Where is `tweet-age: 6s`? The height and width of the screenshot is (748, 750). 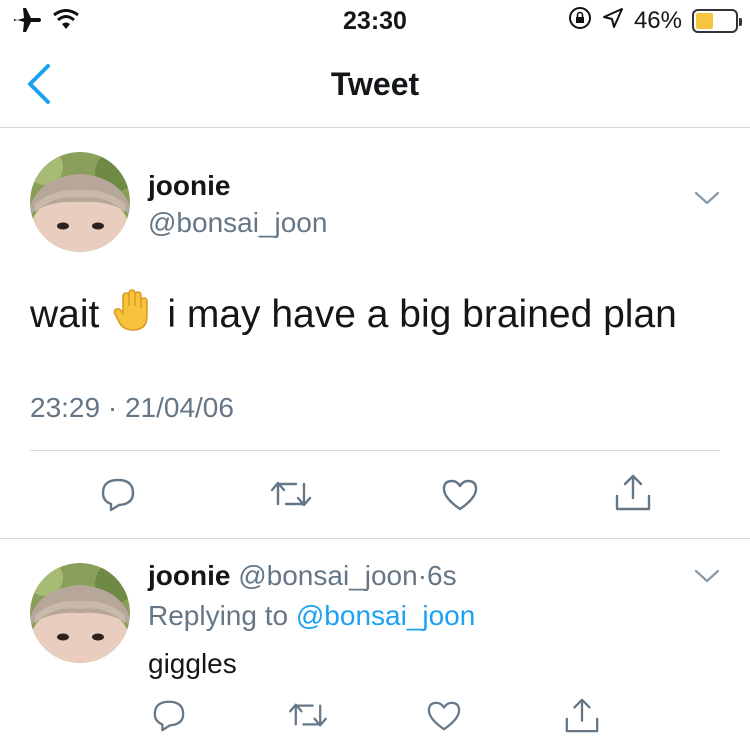
tweet-age: 6s is located at coordinates (442, 575).